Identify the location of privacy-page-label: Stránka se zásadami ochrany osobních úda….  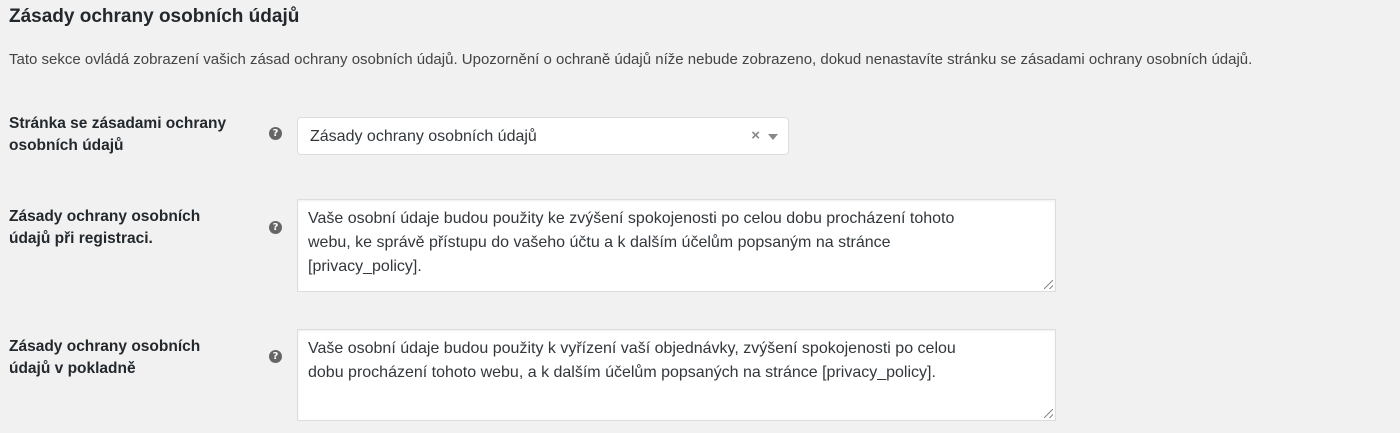
(134, 135).